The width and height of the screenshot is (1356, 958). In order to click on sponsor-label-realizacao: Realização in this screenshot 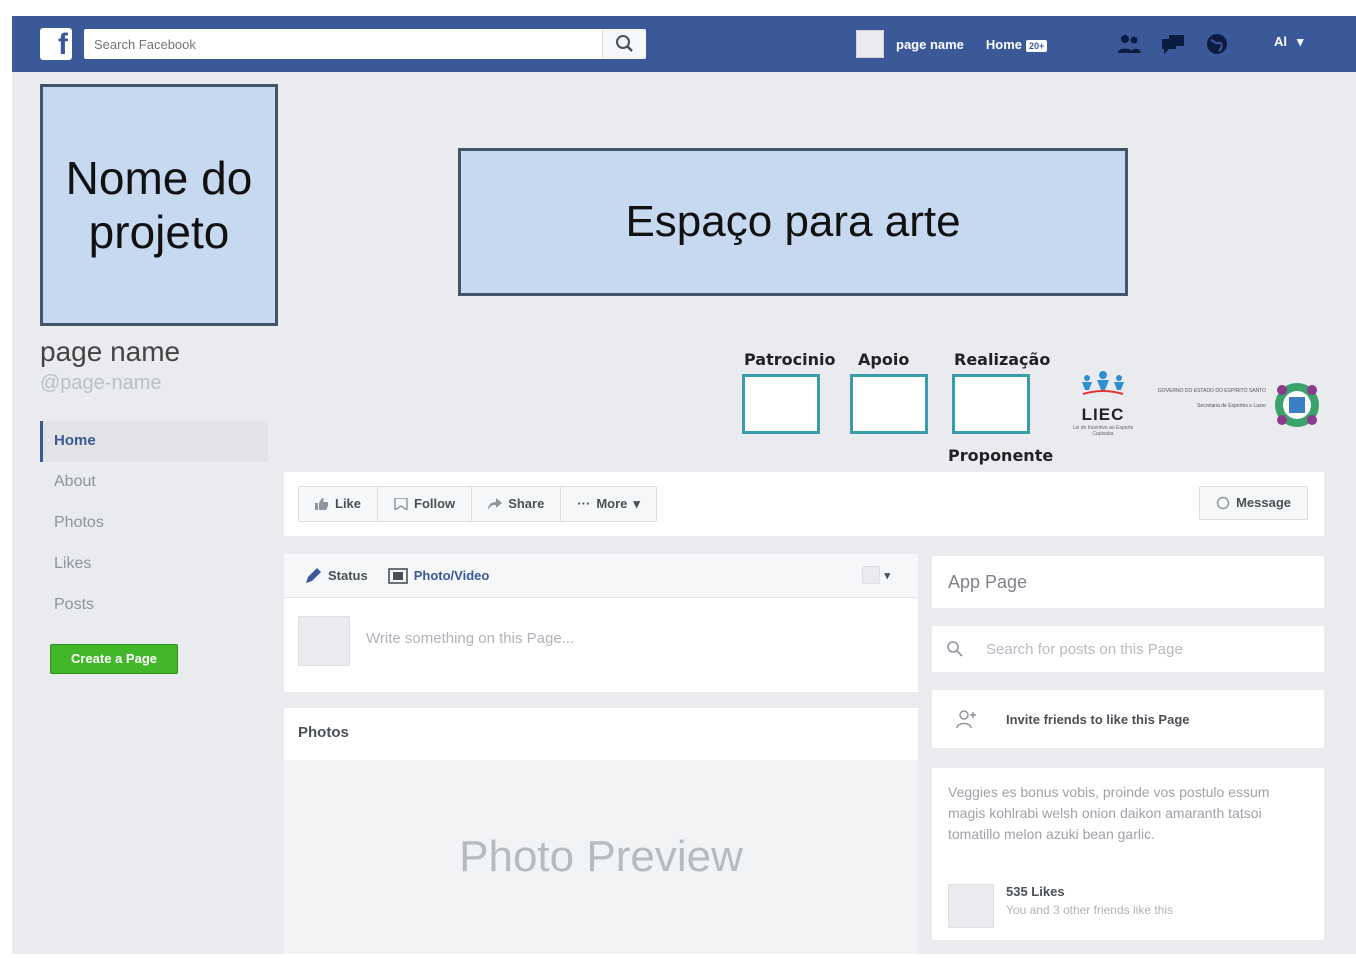, I will do `click(1002, 359)`.